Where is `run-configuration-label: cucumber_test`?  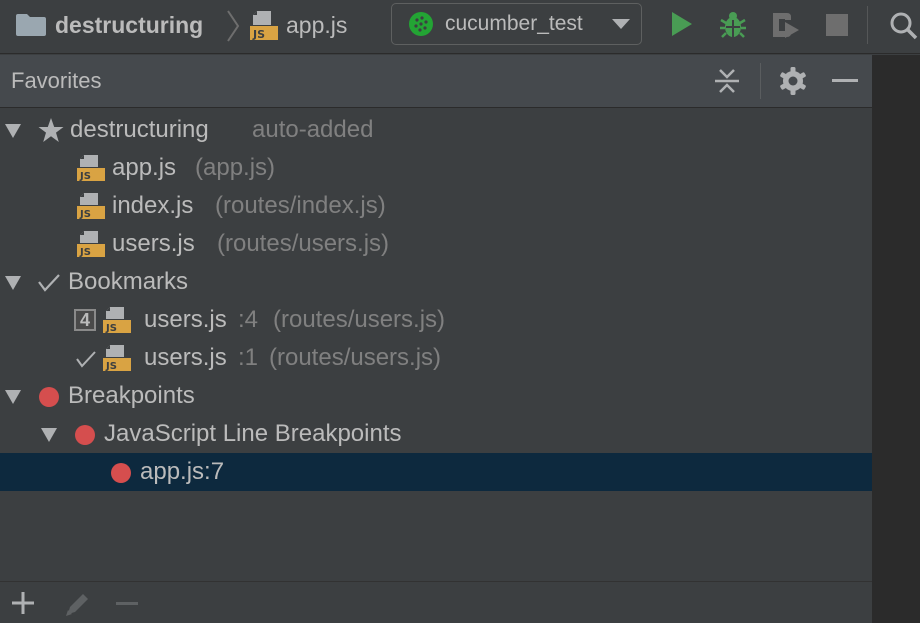
run-configuration-label: cucumber_test is located at coordinates (514, 23).